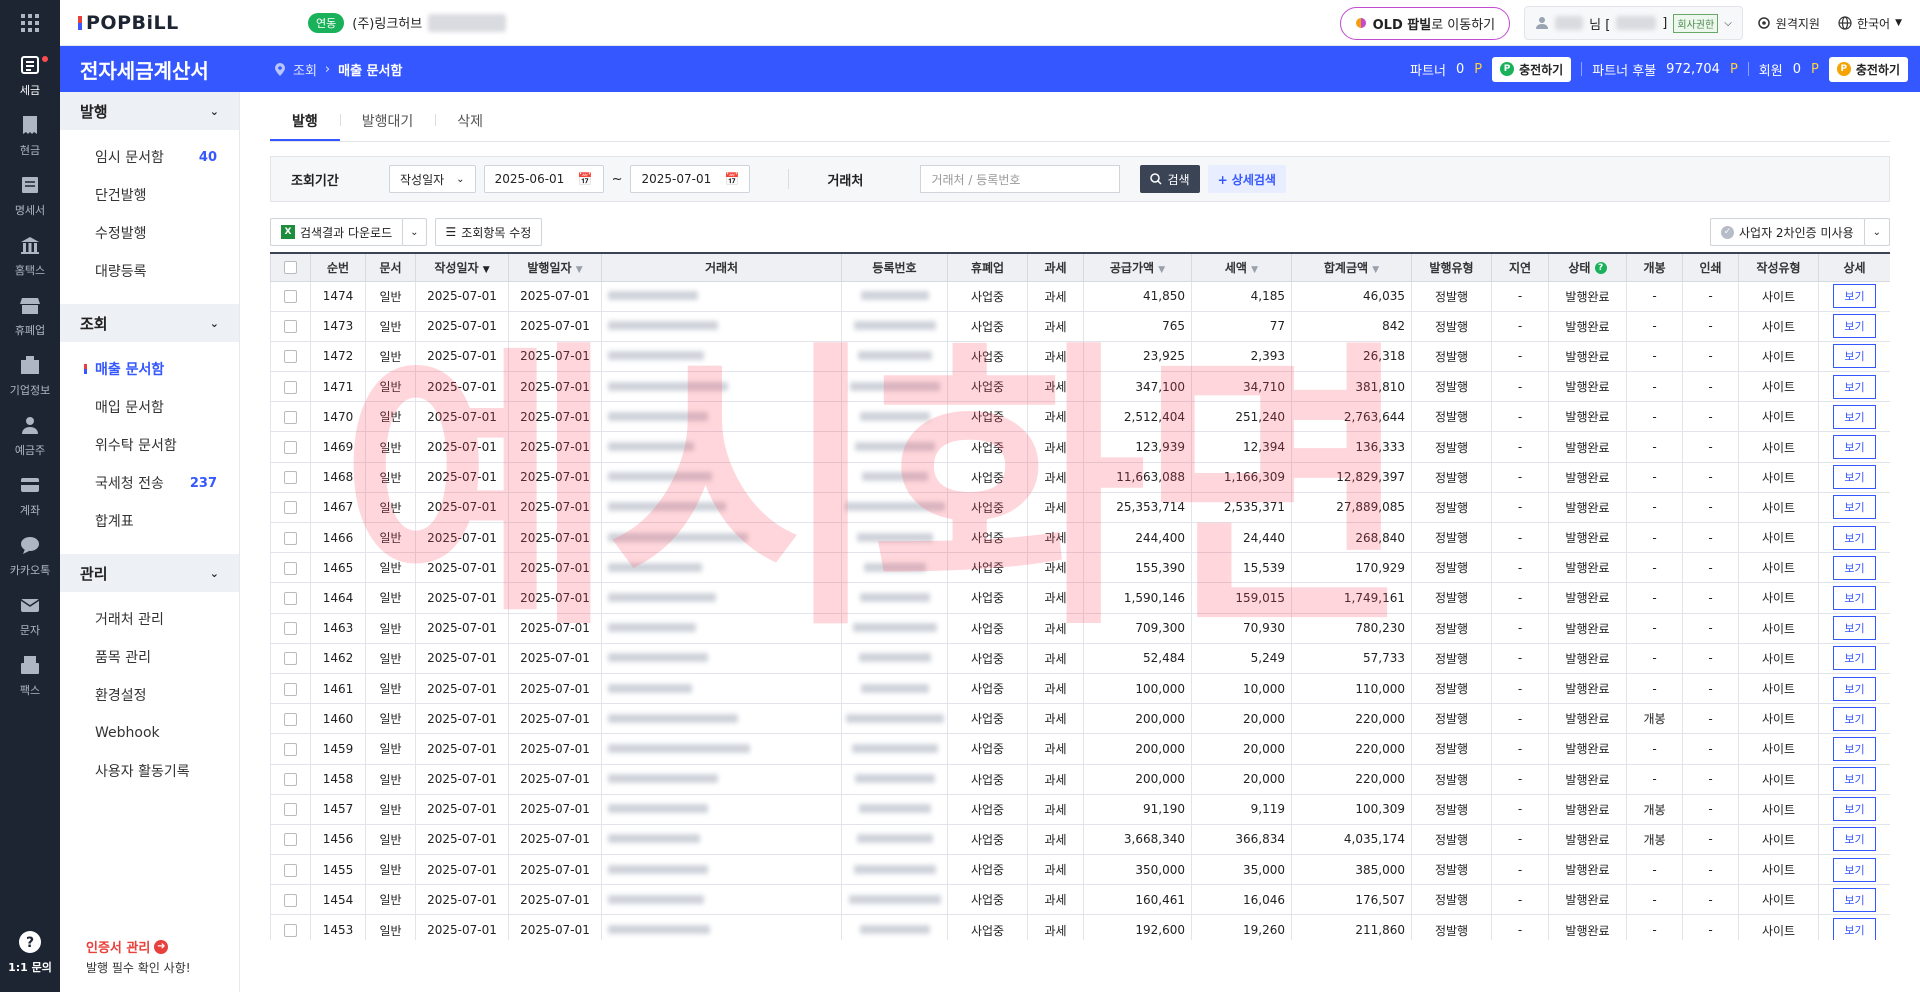  Describe the element at coordinates (555, 267) in the screenshot. I see `column-header: 발행일자 ▼` at that location.